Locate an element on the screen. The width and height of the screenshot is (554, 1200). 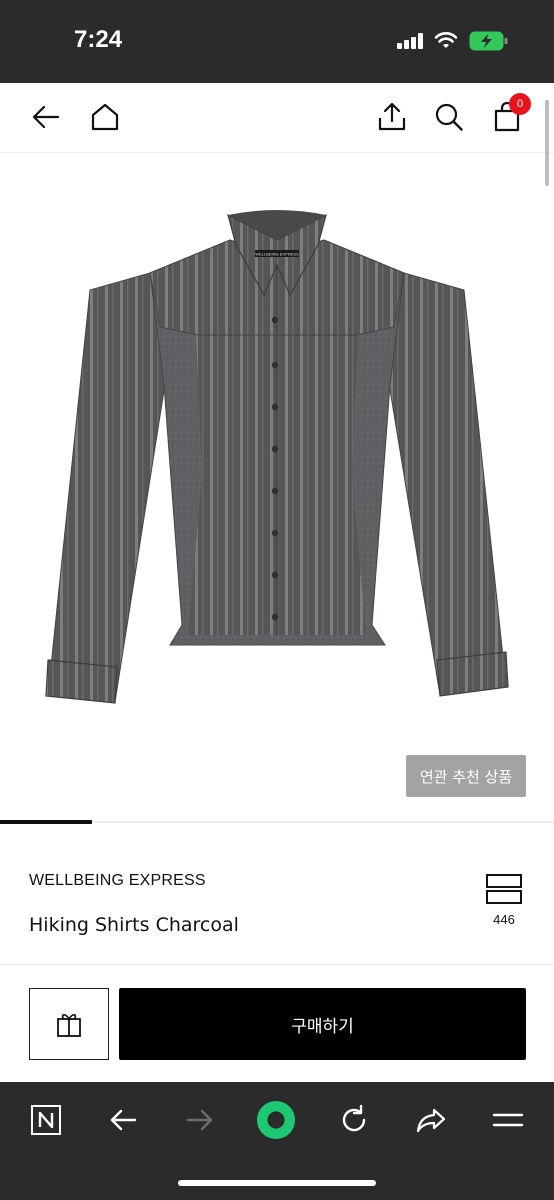
share-forward-icon is located at coordinates (431, 1120).